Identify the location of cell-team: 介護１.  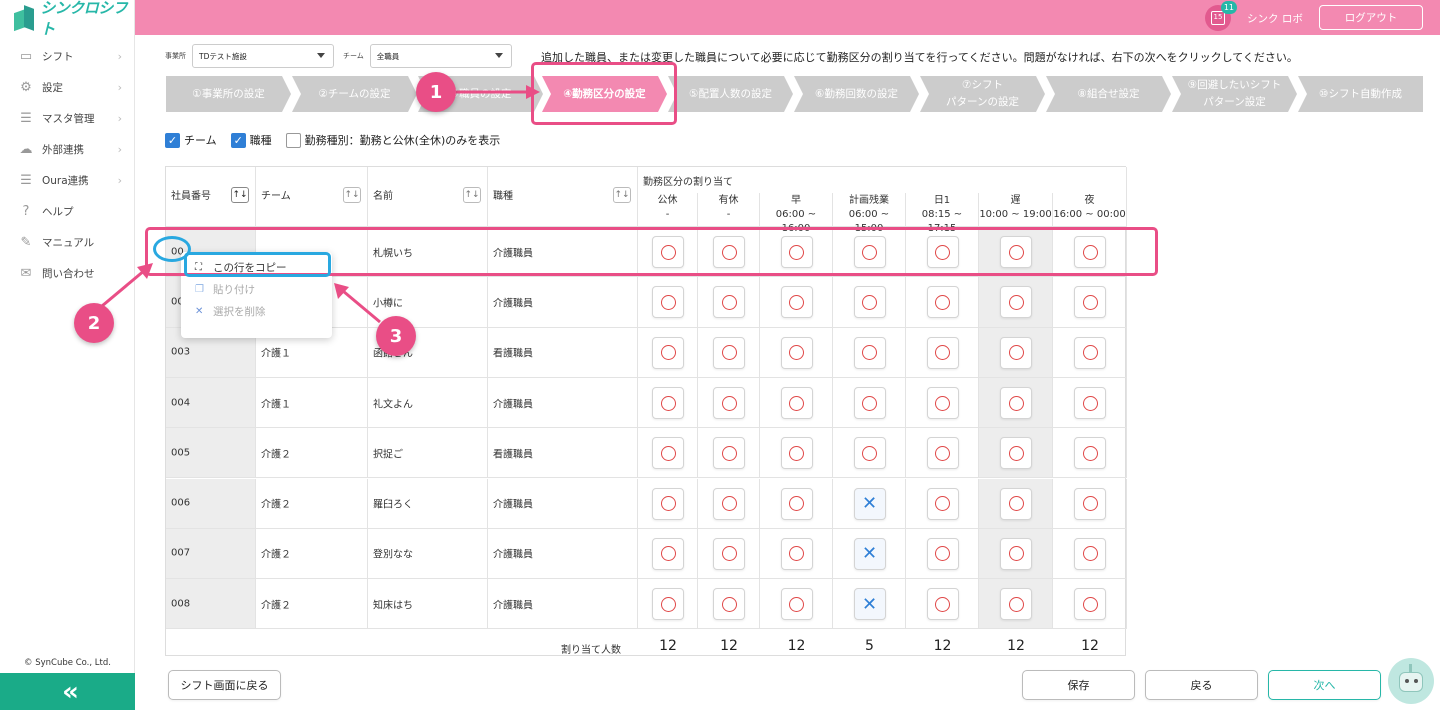
(312, 403).